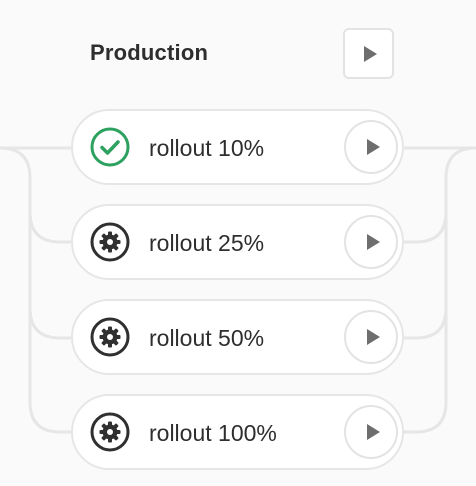  Describe the element at coordinates (110, 147) in the screenshot. I see `check-circle-icon` at that location.